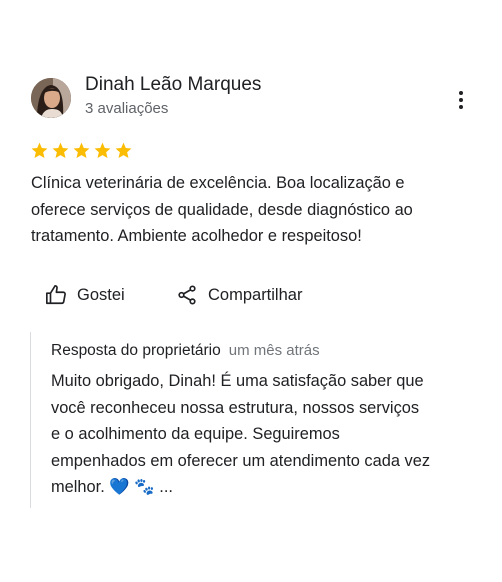  What do you see at coordinates (187, 295) in the screenshot?
I see `share-icon` at bounding box center [187, 295].